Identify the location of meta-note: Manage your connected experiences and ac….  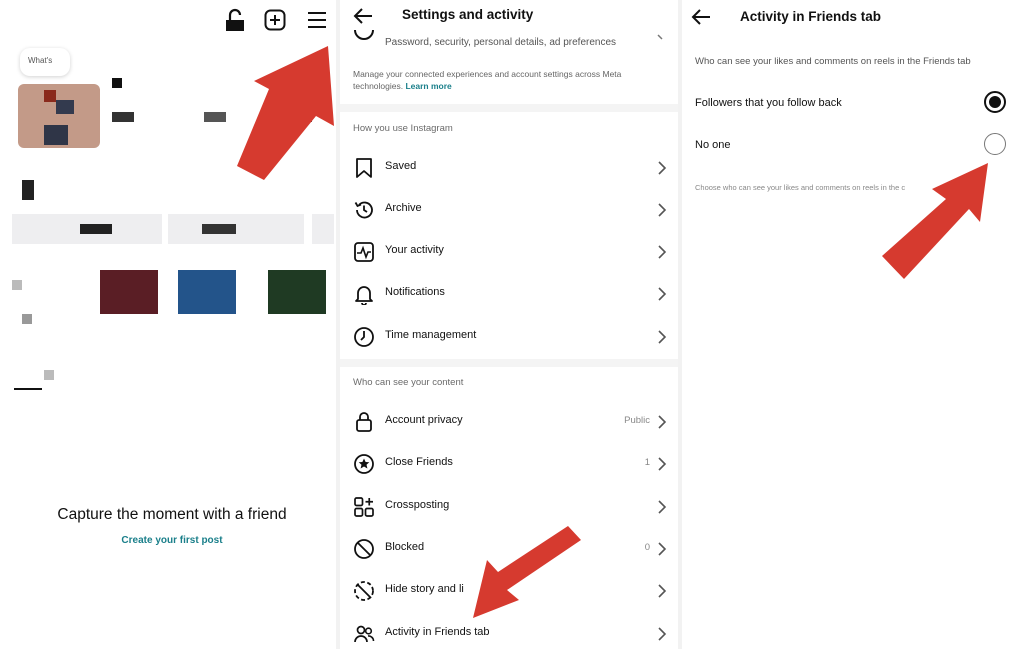
(487, 80).